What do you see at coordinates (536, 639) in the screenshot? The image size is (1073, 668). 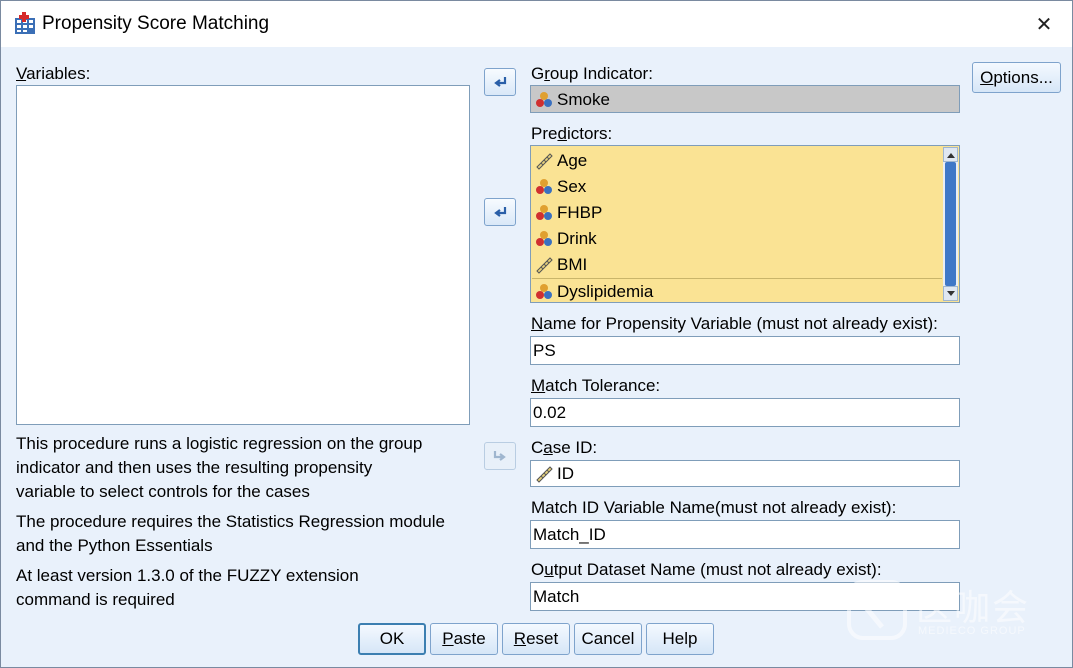 I see `reset-button: Reset` at bounding box center [536, 639].